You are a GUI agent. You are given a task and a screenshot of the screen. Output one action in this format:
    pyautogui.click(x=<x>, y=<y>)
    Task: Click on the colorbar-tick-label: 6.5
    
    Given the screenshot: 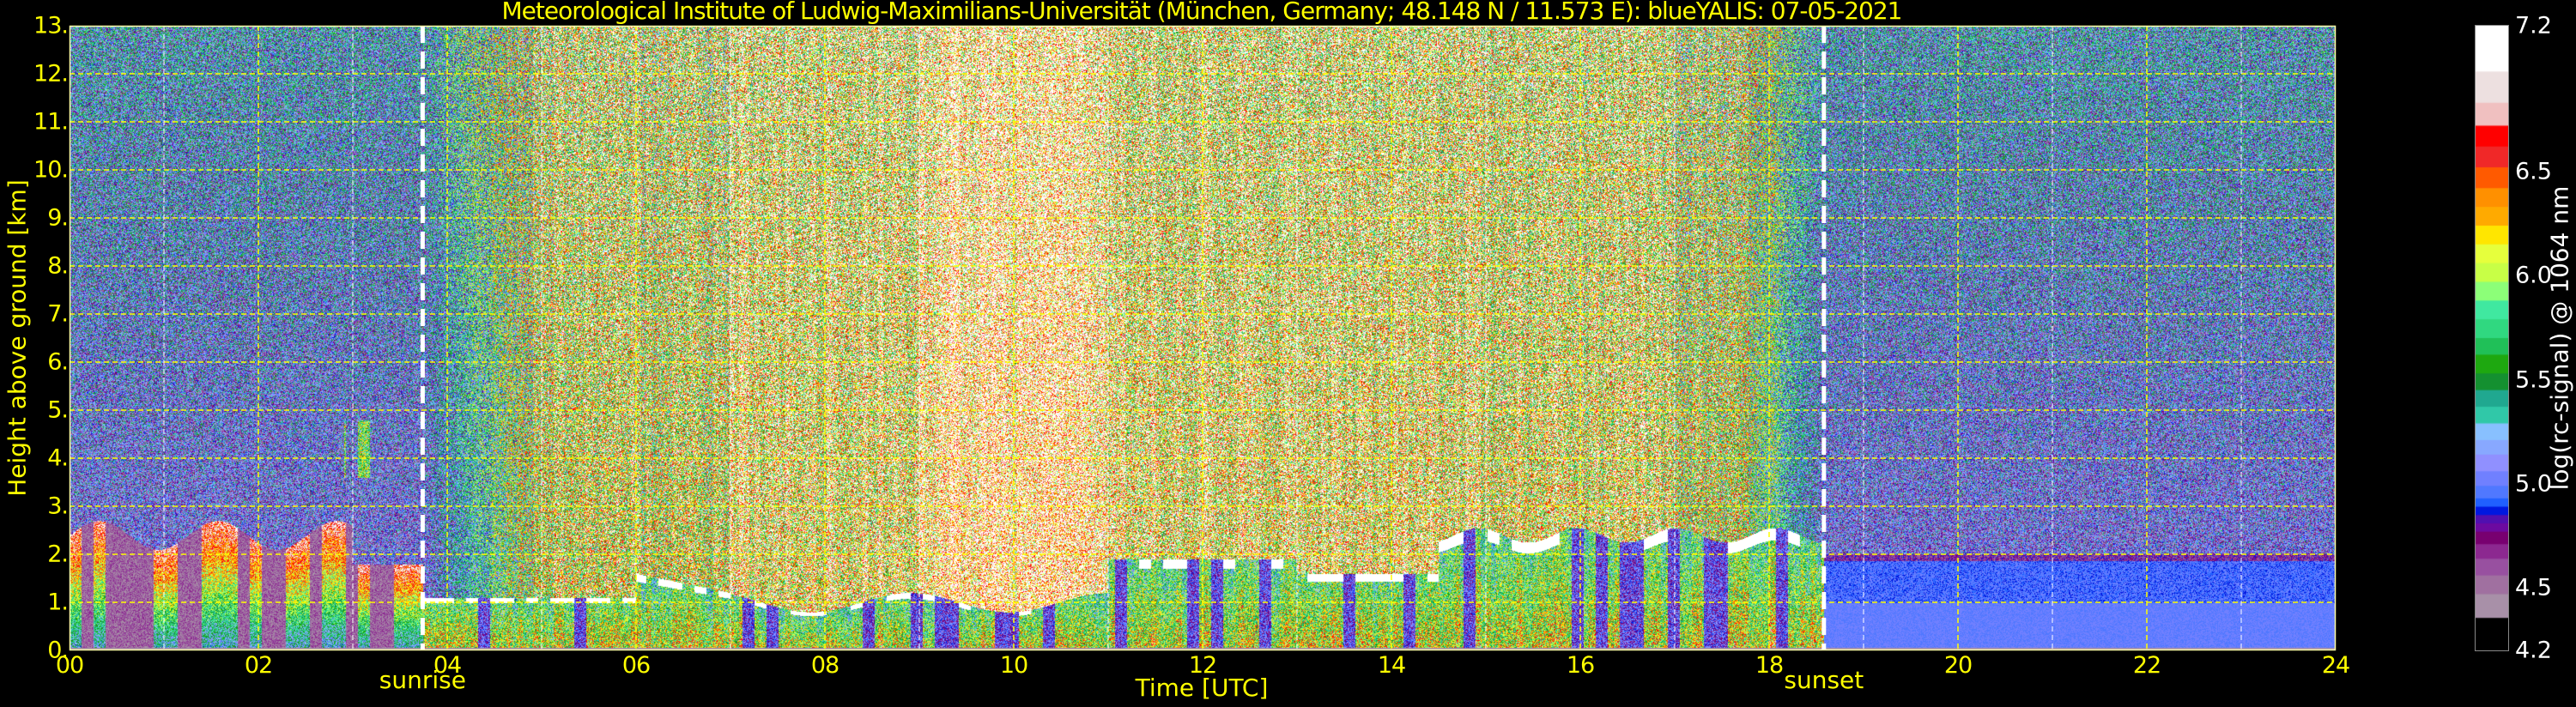 What is the action you would take?
    pyautogui.click(x=2533, y=171)
    